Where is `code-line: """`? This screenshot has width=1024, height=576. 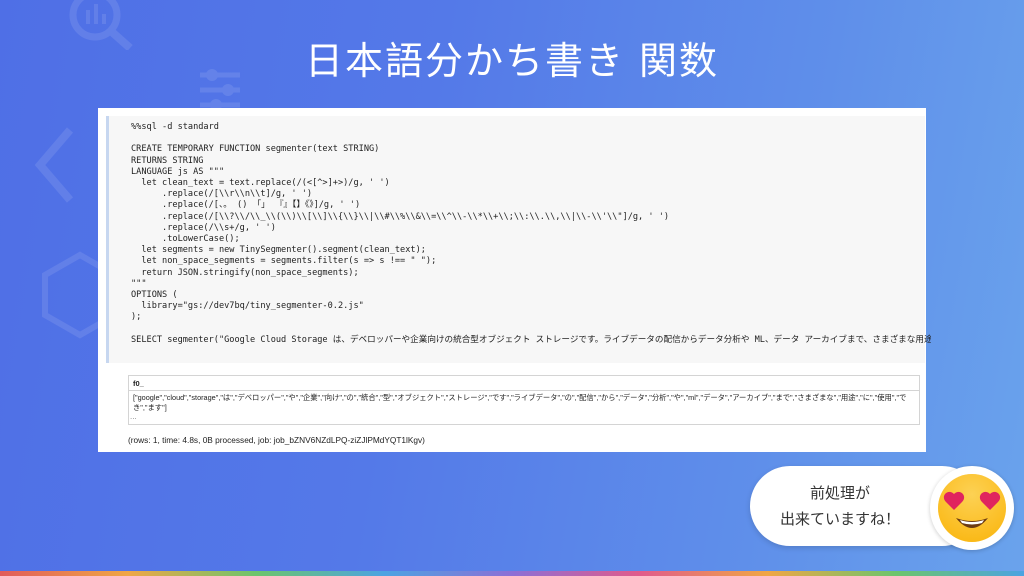
code-line: """ is located at coordinates (139, 283).